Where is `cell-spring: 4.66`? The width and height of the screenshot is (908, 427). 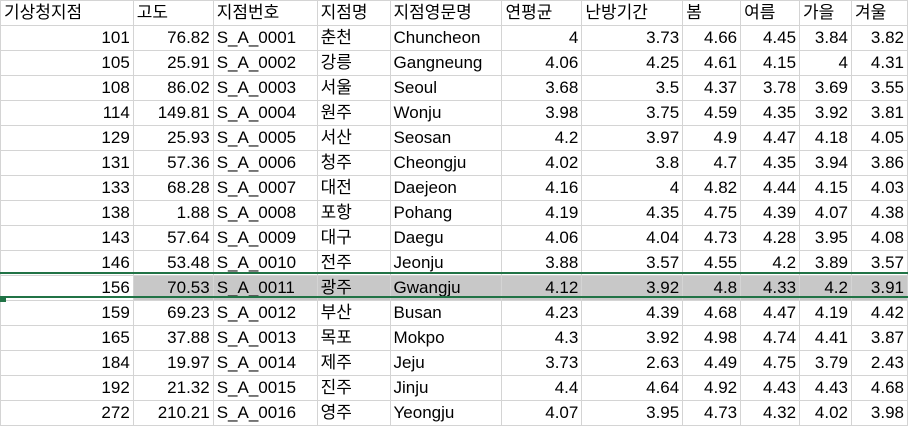 cell-spring: 4.66 is located at coordinates (712, 38).